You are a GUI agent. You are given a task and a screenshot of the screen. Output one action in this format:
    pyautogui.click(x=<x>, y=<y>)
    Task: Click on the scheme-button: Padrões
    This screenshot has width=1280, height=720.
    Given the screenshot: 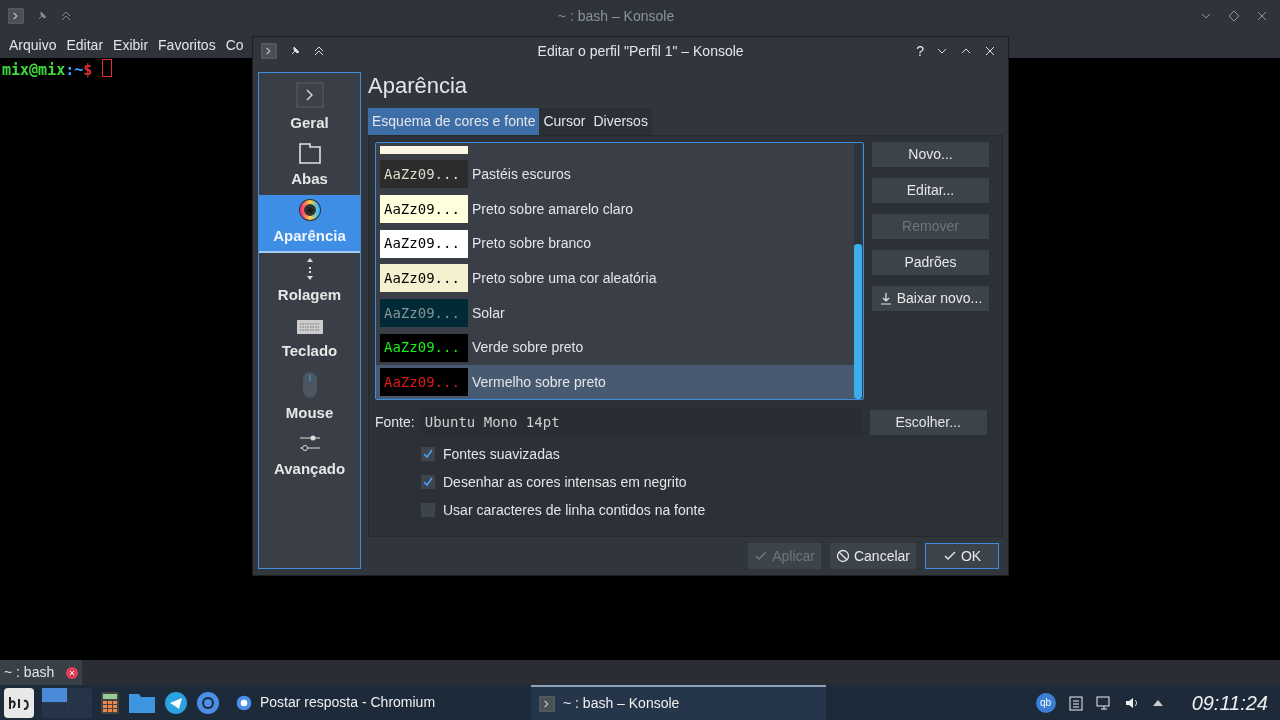 What is the action you would take?
    pyautogui.click(x=930, y=262)
    